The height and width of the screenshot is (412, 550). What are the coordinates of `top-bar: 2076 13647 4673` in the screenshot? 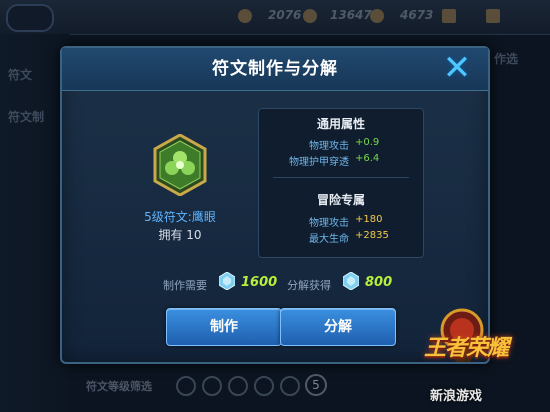 It's located at (275, 17).